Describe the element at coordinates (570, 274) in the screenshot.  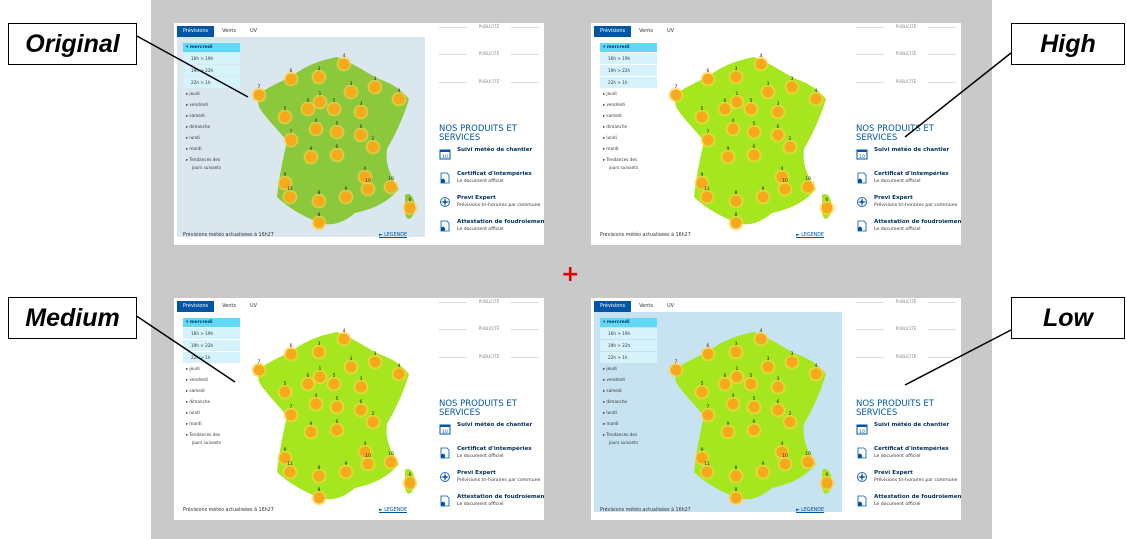
I see `plus-sign: +` at that location.